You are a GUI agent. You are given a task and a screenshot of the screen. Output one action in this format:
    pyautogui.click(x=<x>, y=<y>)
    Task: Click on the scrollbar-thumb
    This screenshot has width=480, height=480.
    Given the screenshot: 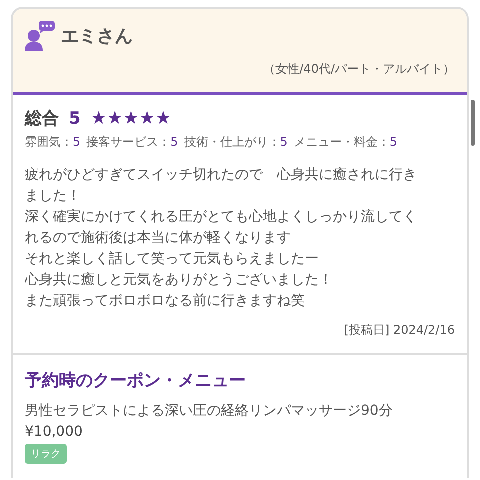 What is the action you would take?
    pyautogui.click(x=473, y=123)
    